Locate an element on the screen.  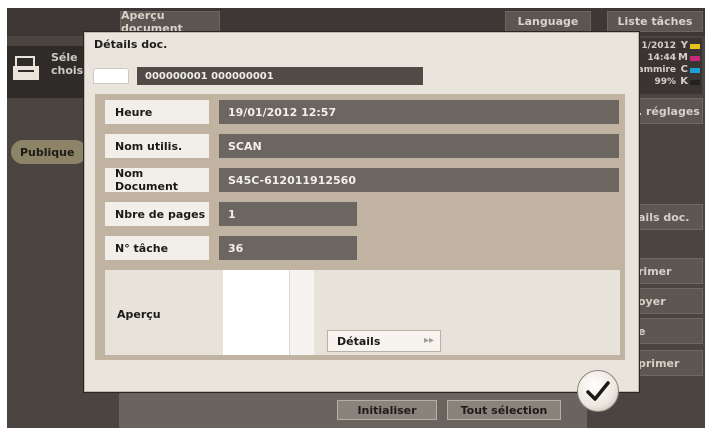
document-name-value: S45C-612011912560 is located at coordinates (419, 180).